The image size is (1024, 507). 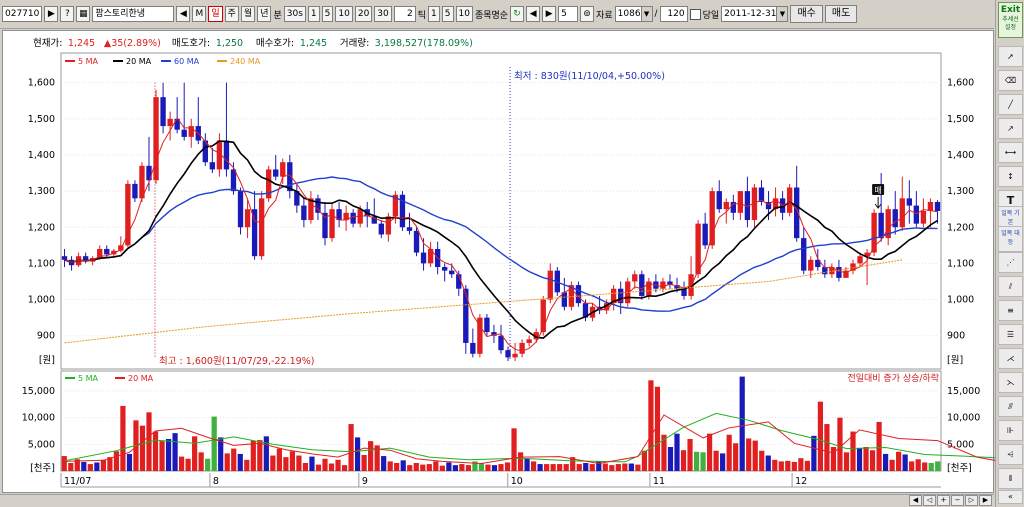 What do you see at coordinates (568, 14) in the screenshot?
I see `page-field: 5` at bounding box center [568, 14].